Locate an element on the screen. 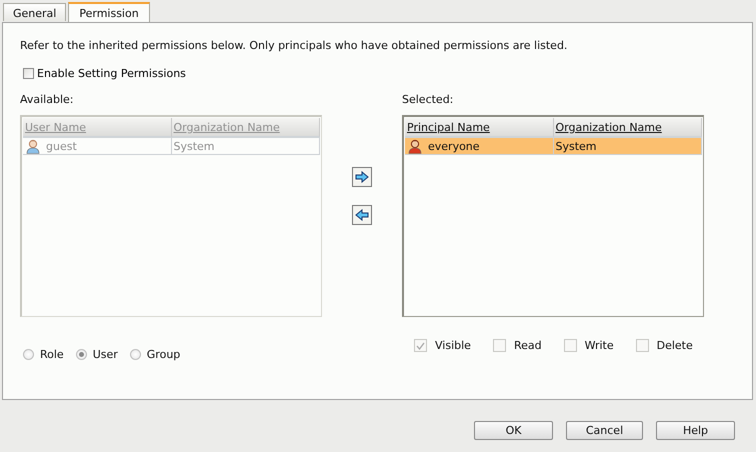  list-label: Selected: is located at coordinates (428, 99).